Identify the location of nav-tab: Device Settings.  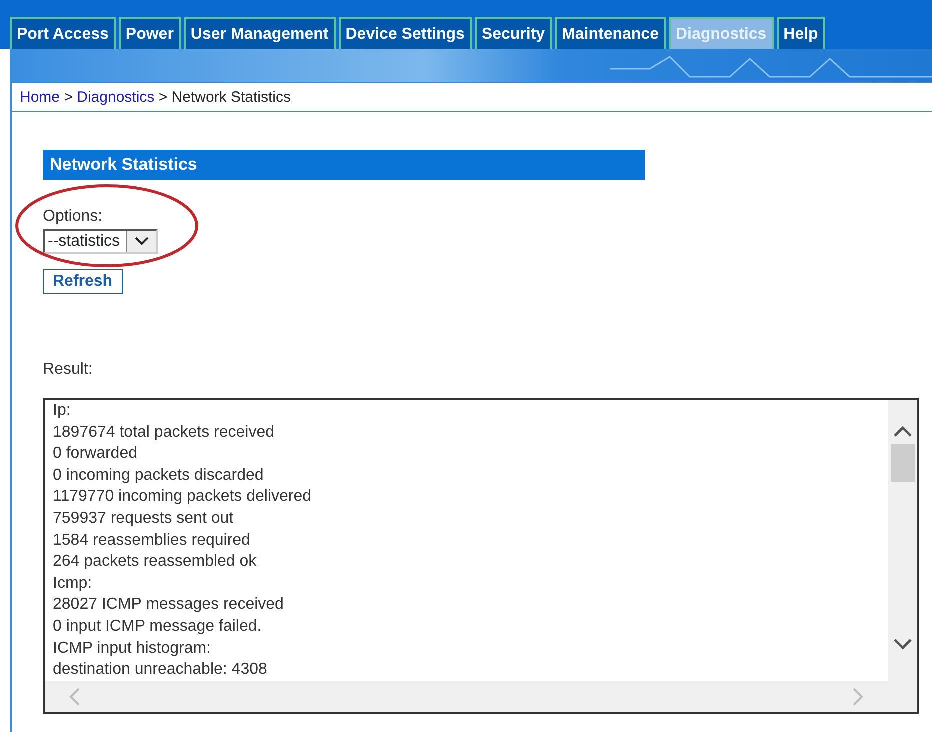
(405, 33).